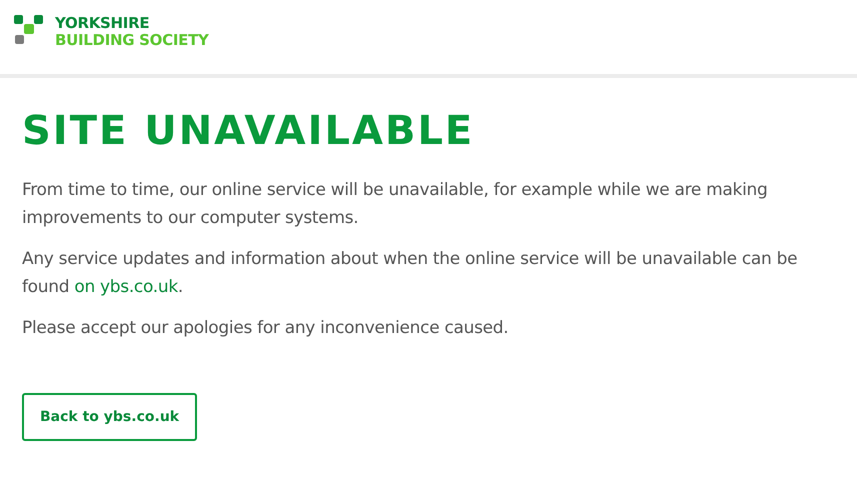 Image resolution: width=857 pixels, height=495 pixels. What do you see at coordinates (410, 273) in the screenshot?
I see `paragraph: Any service updates and information about when the online service will be unavailable can be found on ybs.co.uk.` at bounding box center [410, 273].